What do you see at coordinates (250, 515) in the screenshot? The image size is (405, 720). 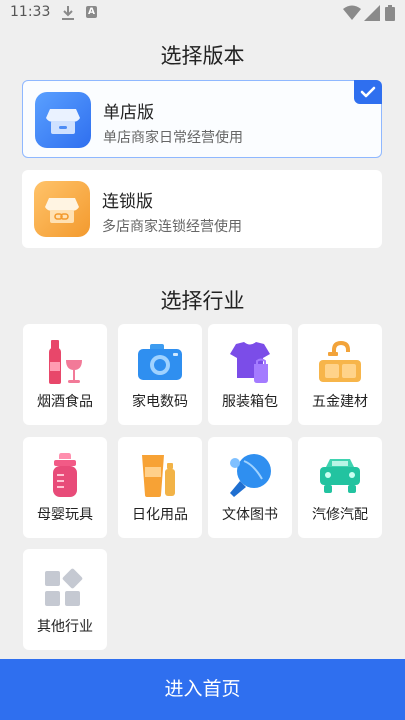 I see `tile-label: 文体图书` at bounding box center [250, 515].